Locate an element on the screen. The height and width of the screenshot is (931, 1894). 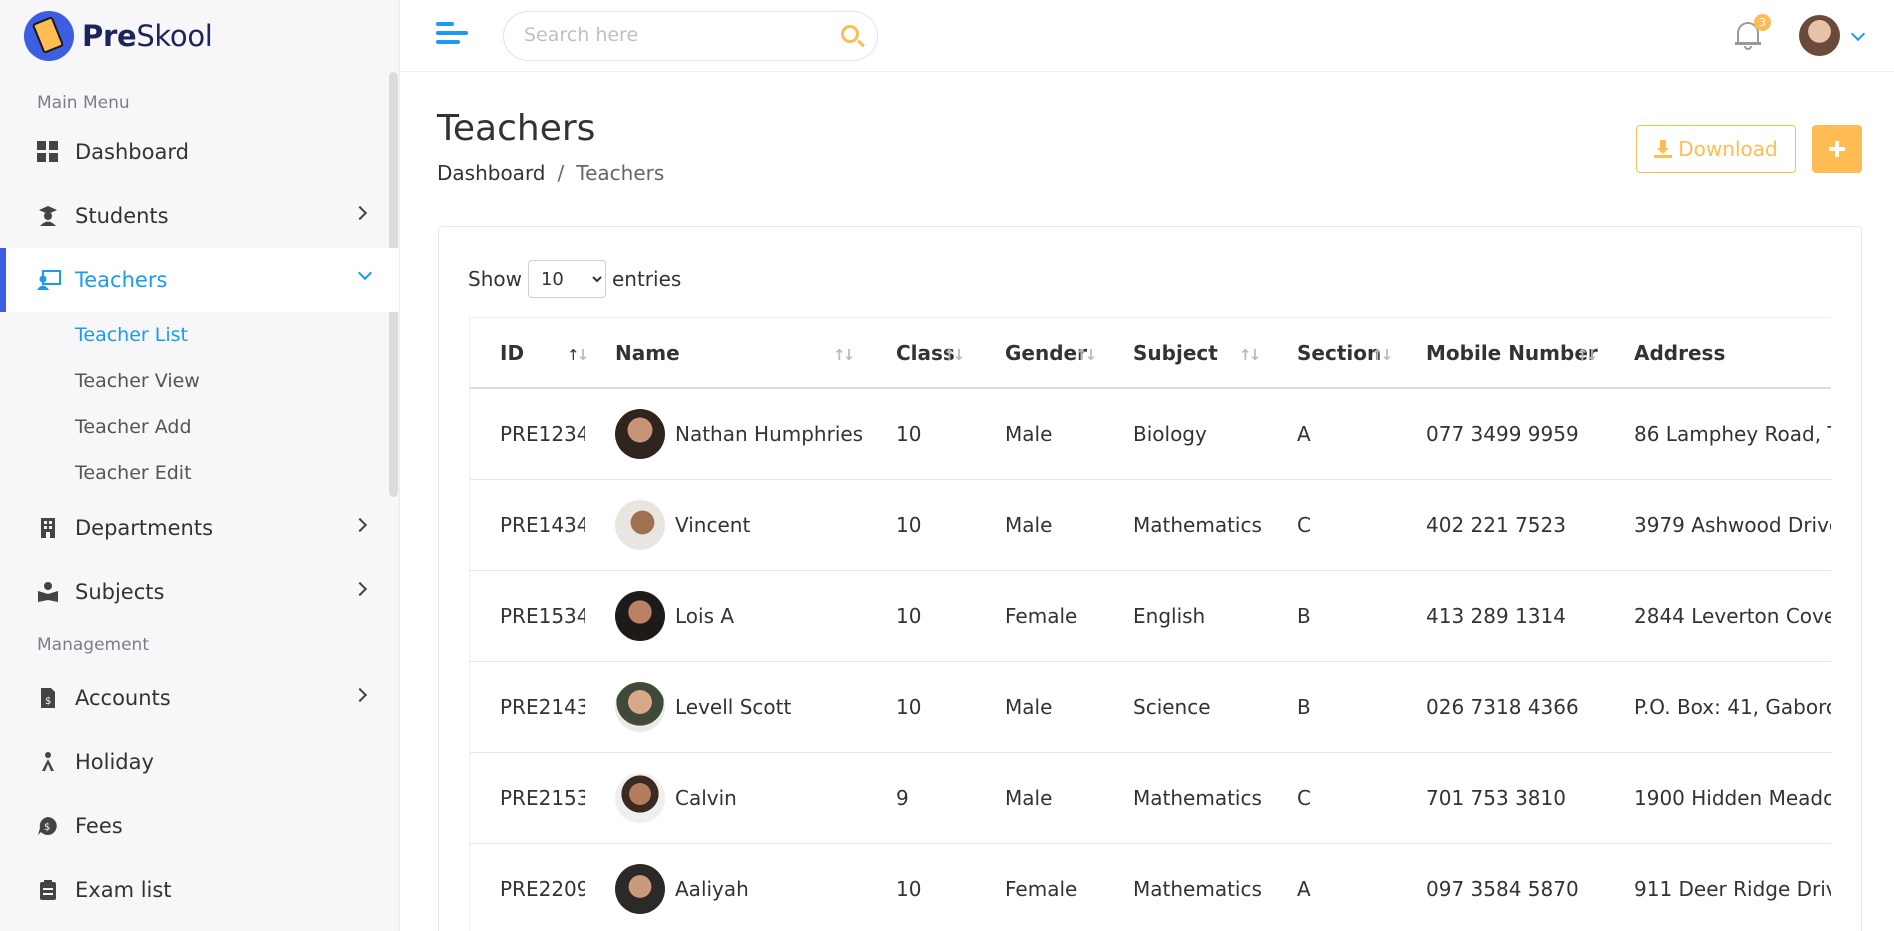
sidebar-item-label: Accounts is located at coordinates (123, 698).